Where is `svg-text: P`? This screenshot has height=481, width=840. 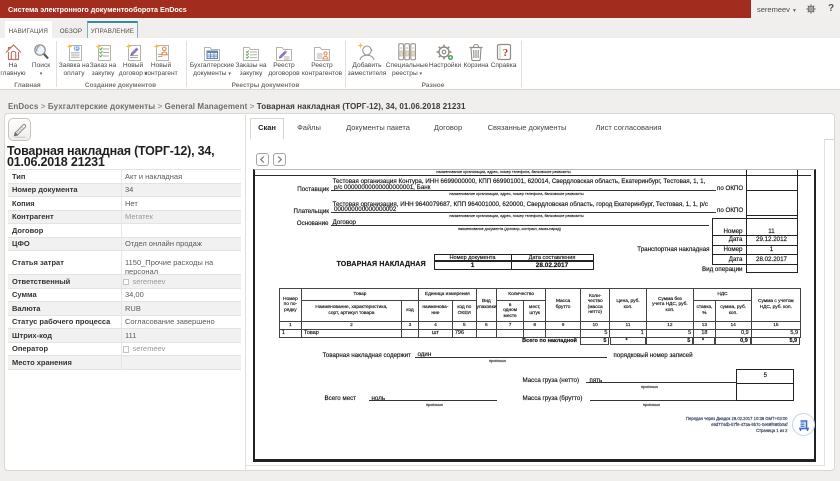 svg-text: P is located at coordinates (76, 49).